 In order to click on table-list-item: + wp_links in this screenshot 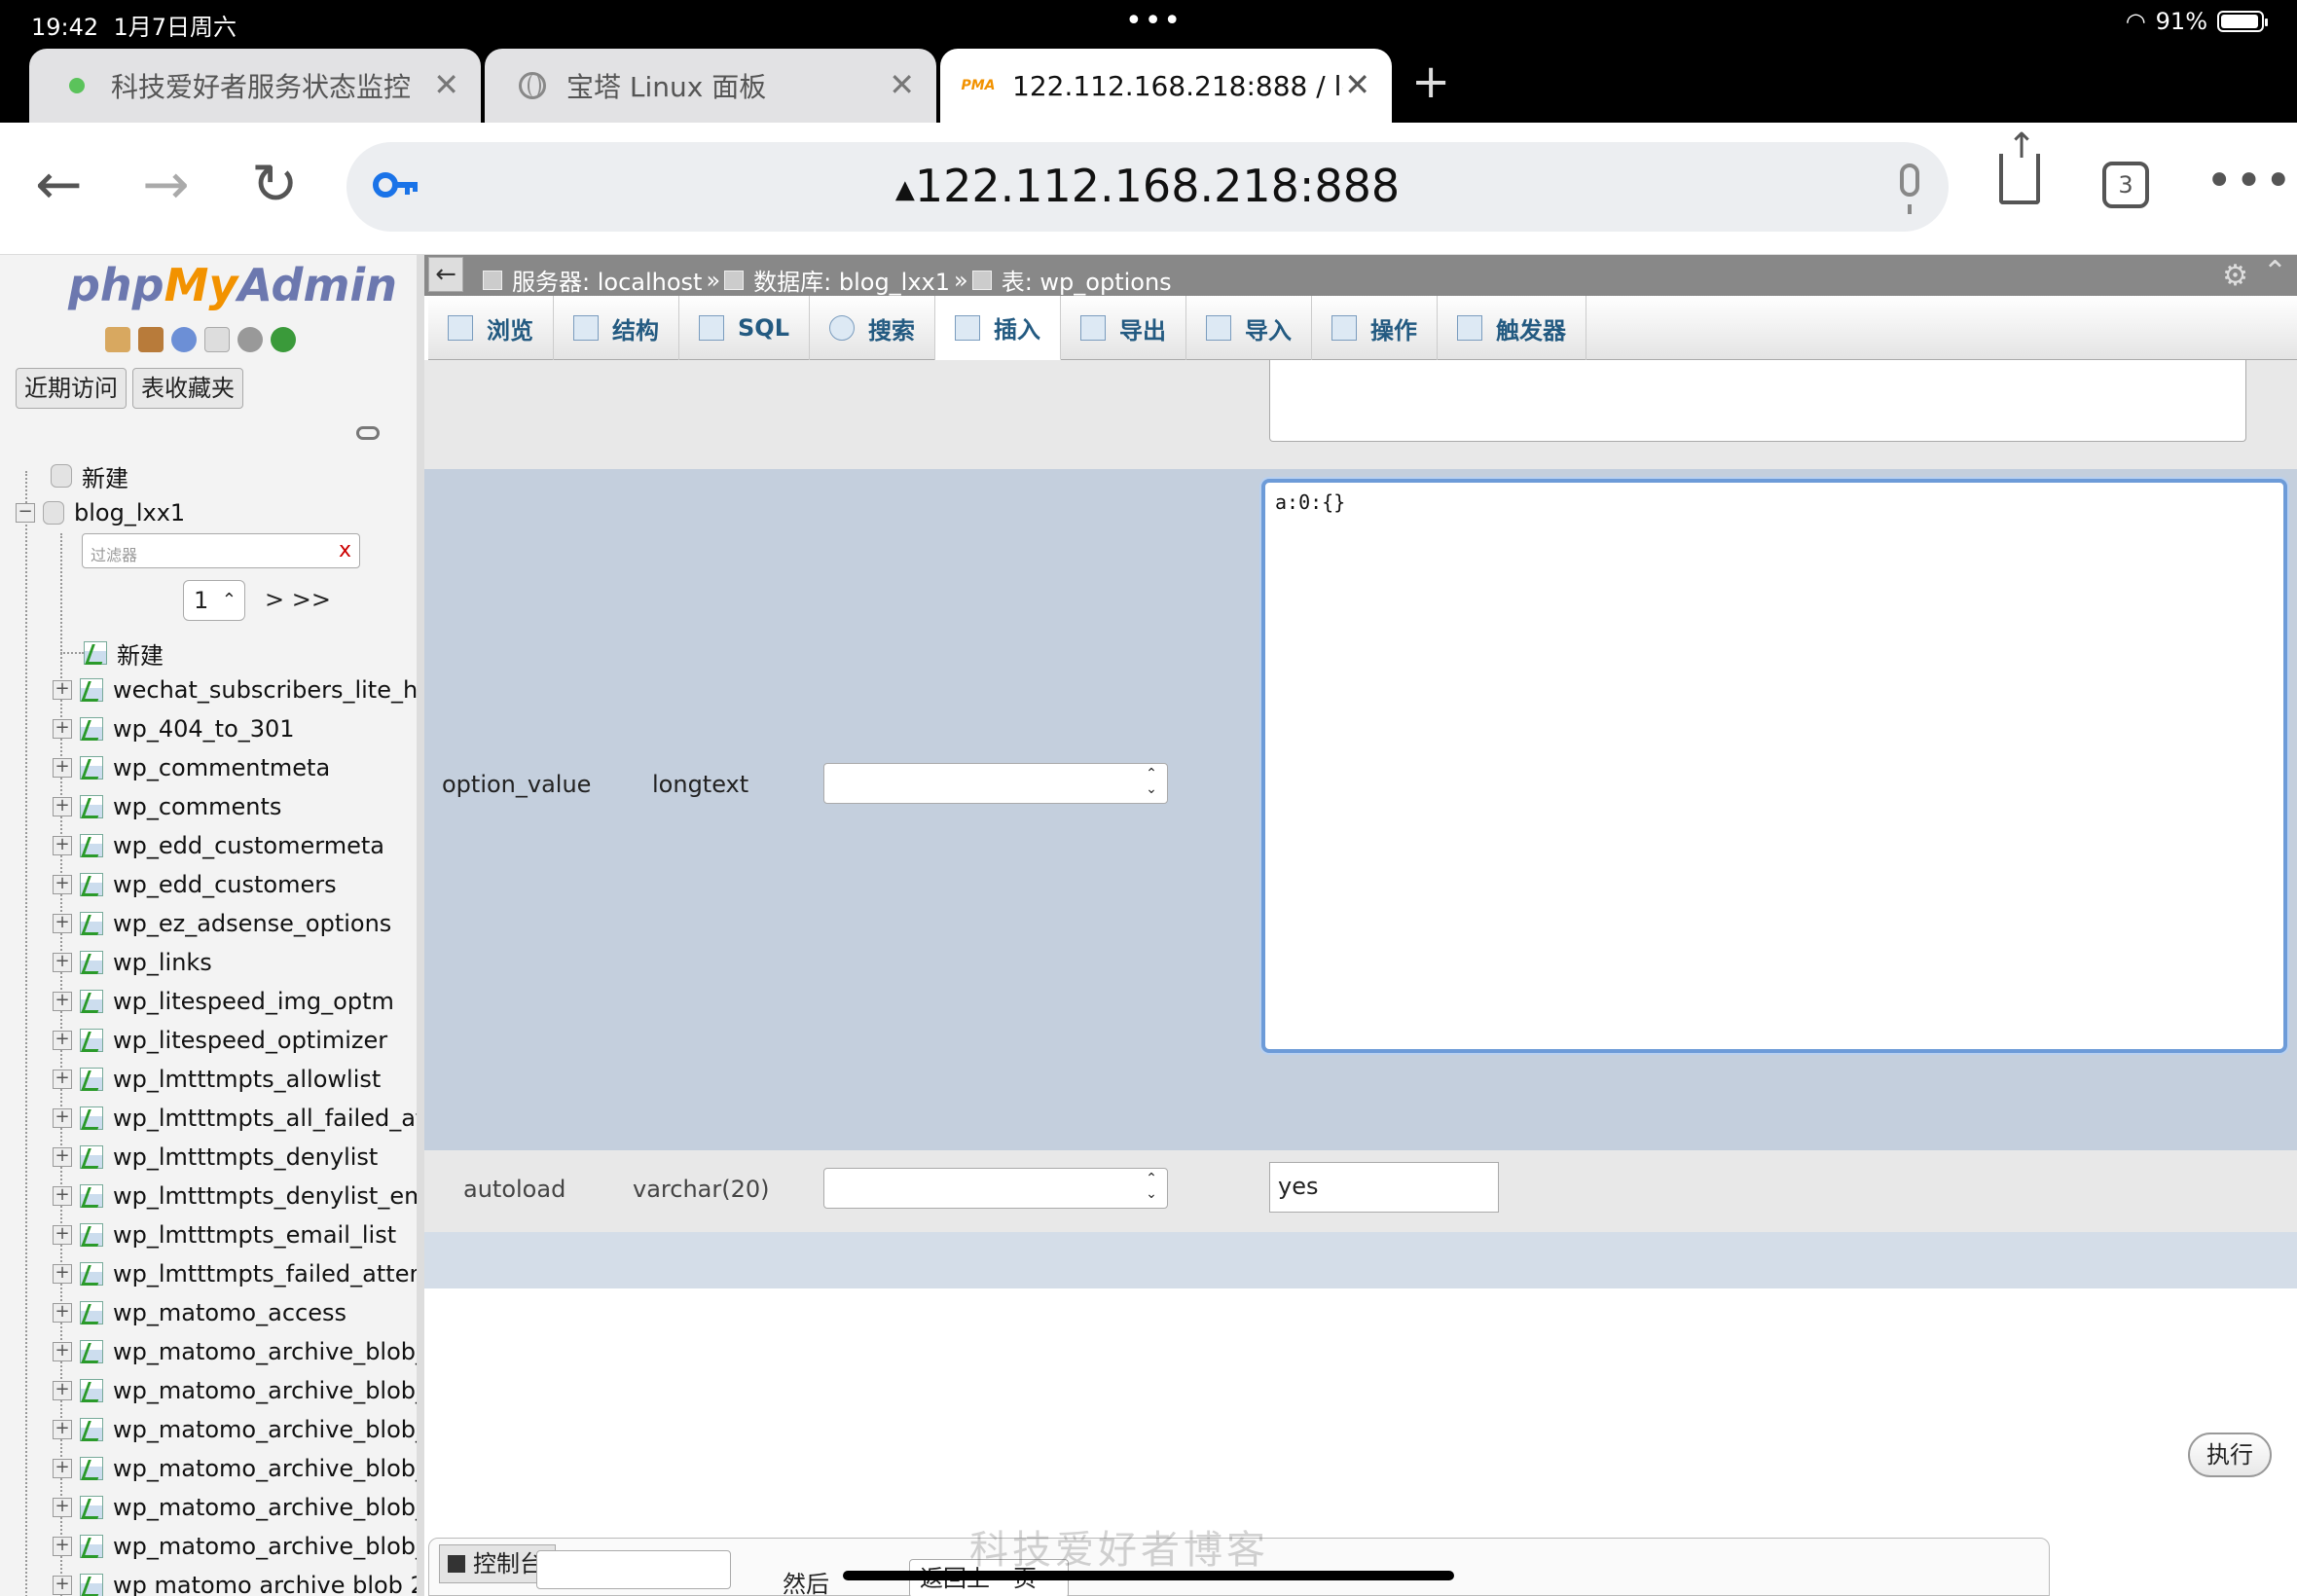, I will do `click(132, 962)`.